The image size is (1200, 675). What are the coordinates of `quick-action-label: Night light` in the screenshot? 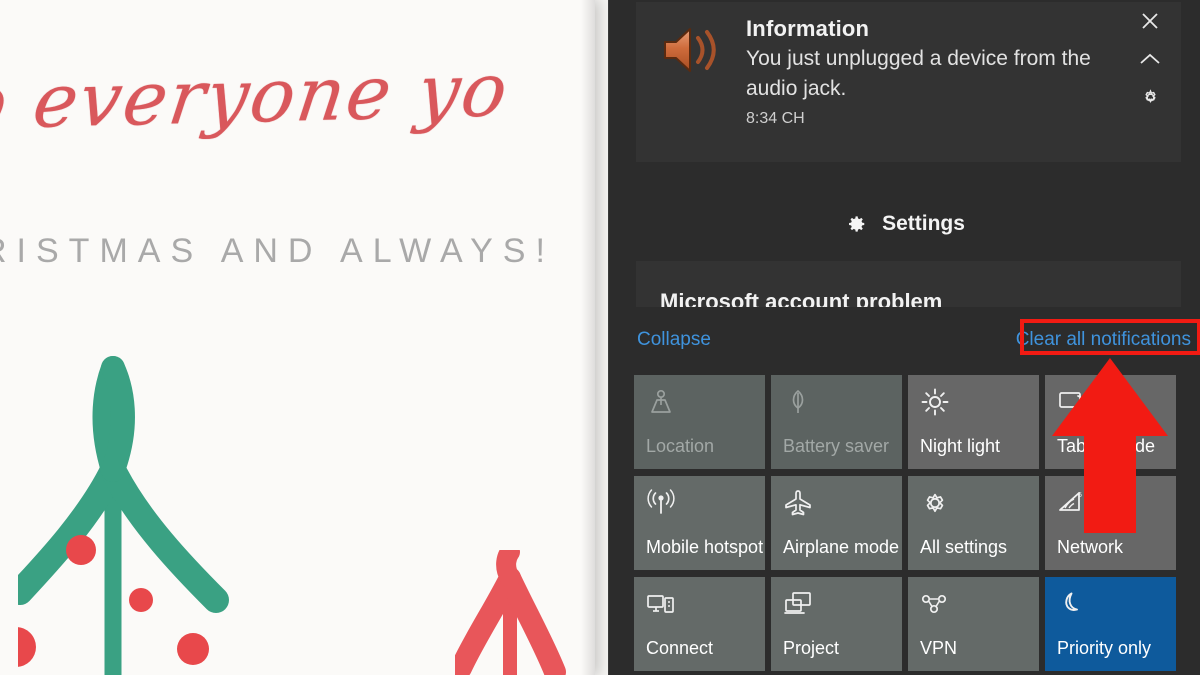 It's located at (960, 446).